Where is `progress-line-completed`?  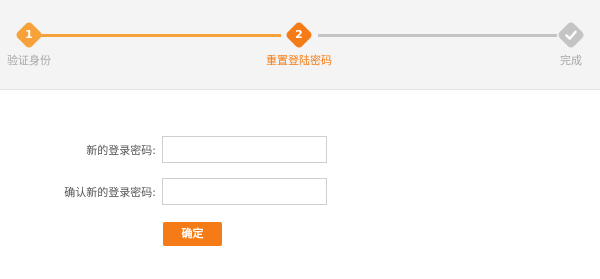
progress-line-completed is located at coordinates (160, 35).